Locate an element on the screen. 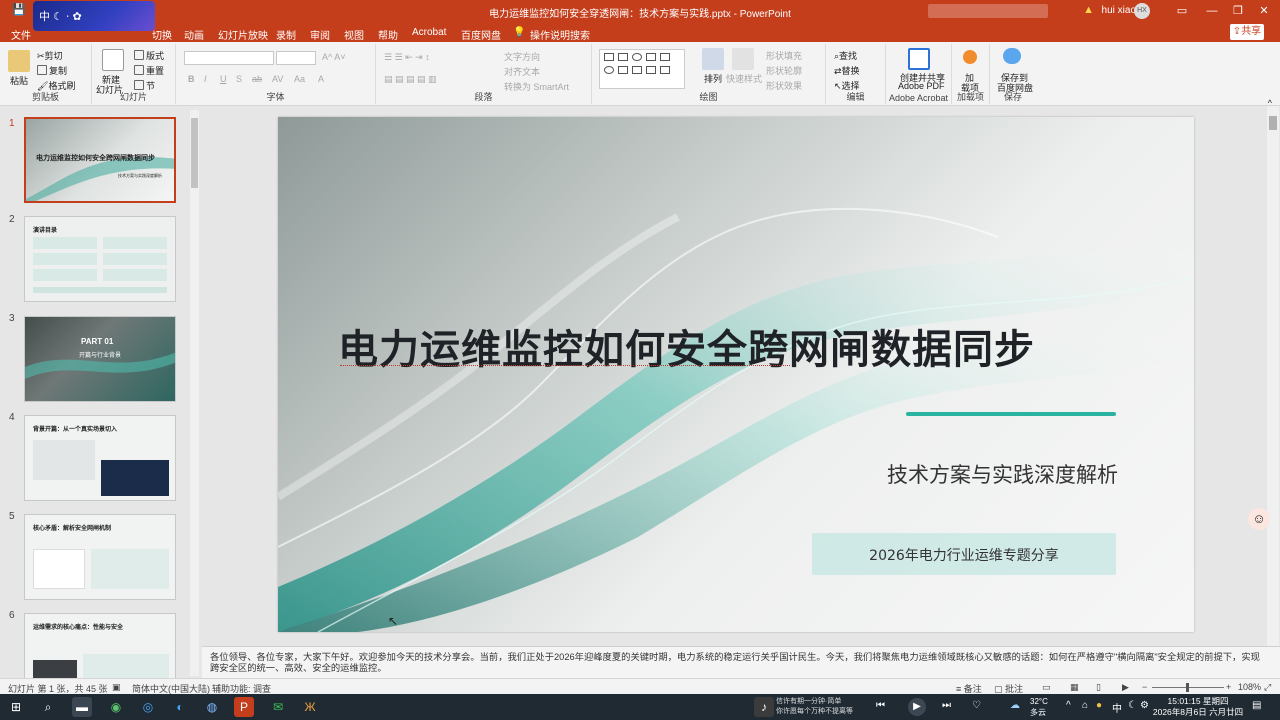 The height and width of the screenshot is (720, 1280). slideshow-view-icon: ▶ is located at coordinates (1125, 687).